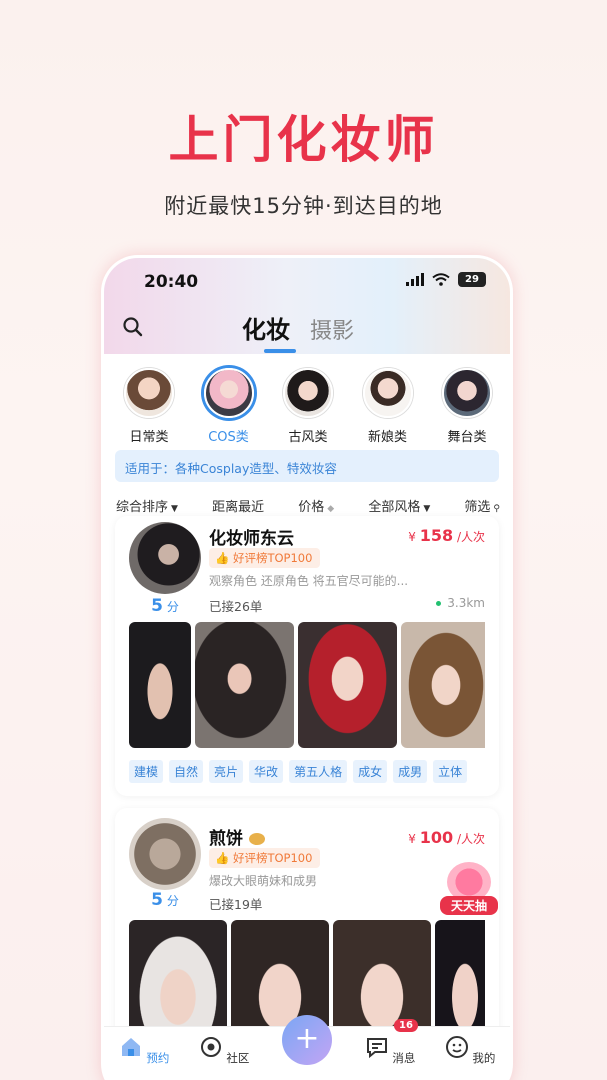 Image resolution: width=607 pixels, height=1080 pixels. I want to click on category-bridal: 新娘类, so click(388, 406).